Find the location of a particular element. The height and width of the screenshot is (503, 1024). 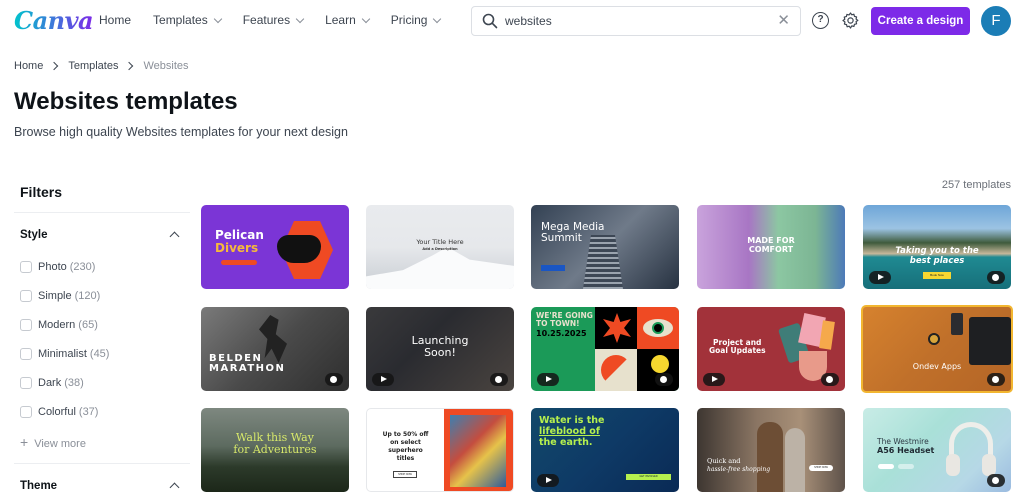

template-card: The Westmire A56 Headset is located at coordinates (937, 450).